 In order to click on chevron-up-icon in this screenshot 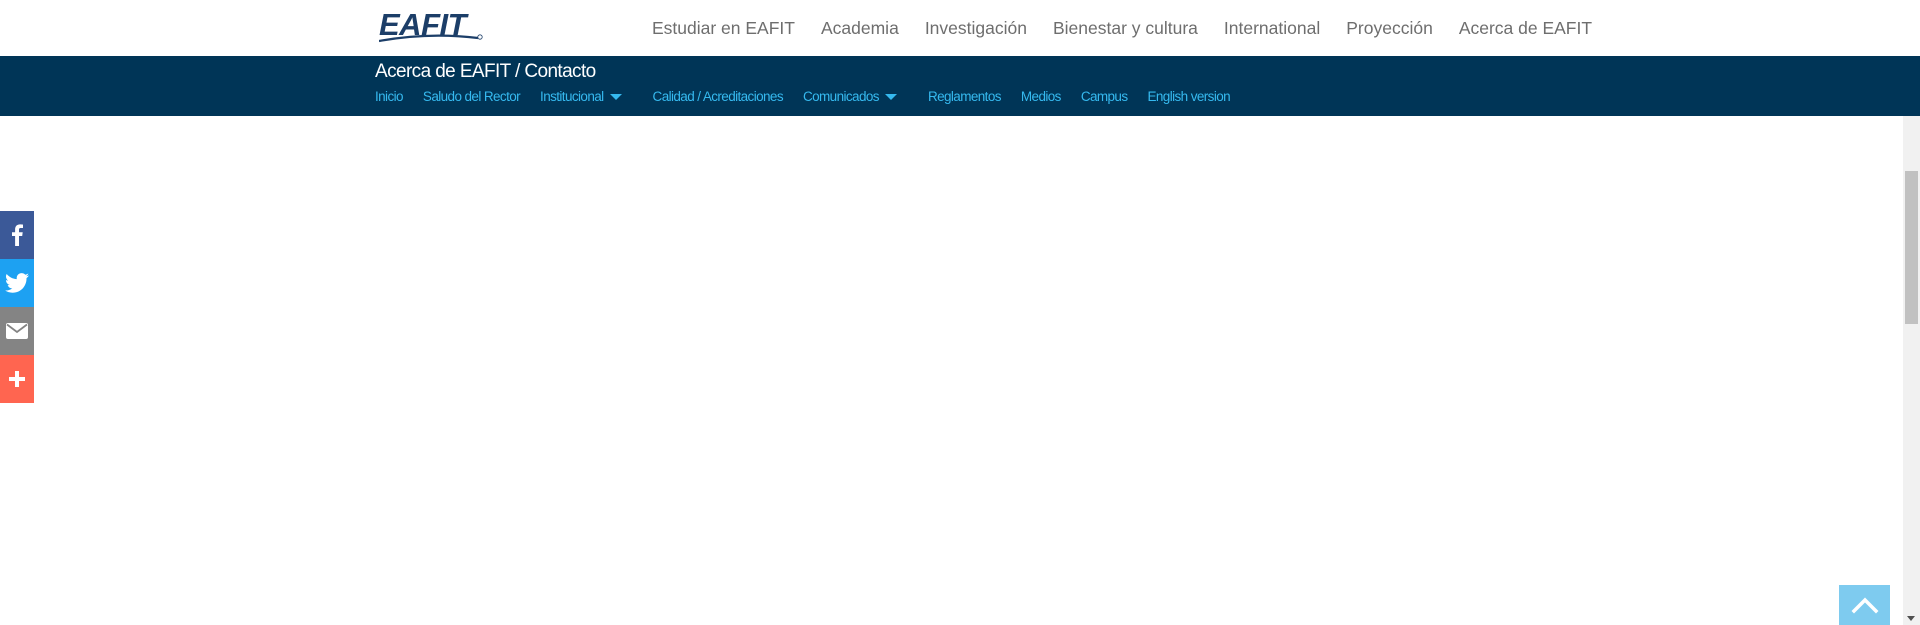, I will do `click(1864, 605)`.